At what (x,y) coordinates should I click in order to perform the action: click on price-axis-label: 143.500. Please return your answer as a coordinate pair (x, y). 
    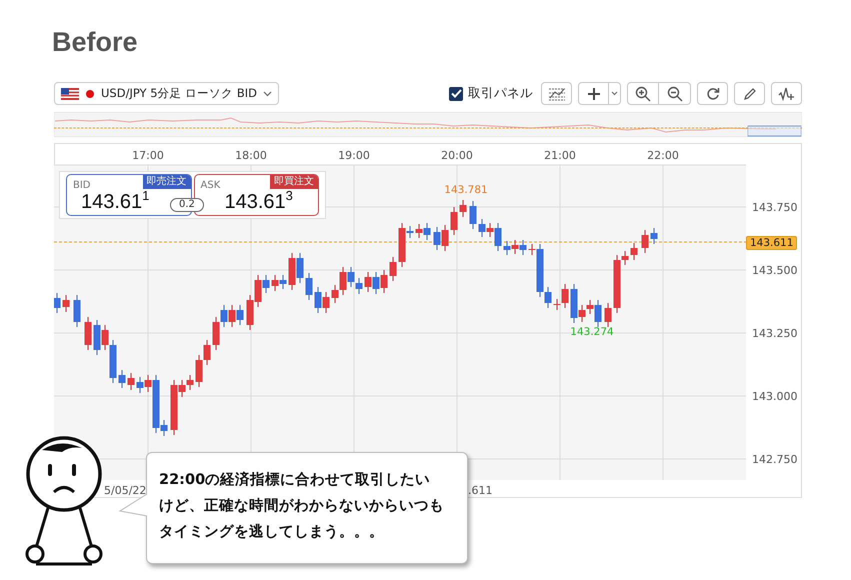
    Looking at the image, I should click on (775, 270).